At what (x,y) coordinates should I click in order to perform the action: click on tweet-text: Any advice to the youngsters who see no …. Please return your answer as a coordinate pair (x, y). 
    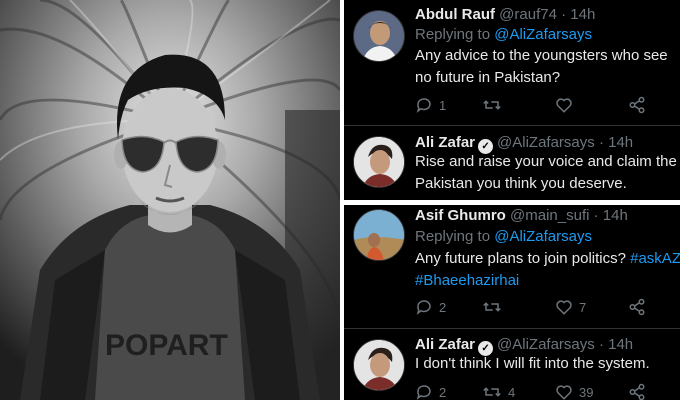
    Looking at the image, I should click on (541, 66).